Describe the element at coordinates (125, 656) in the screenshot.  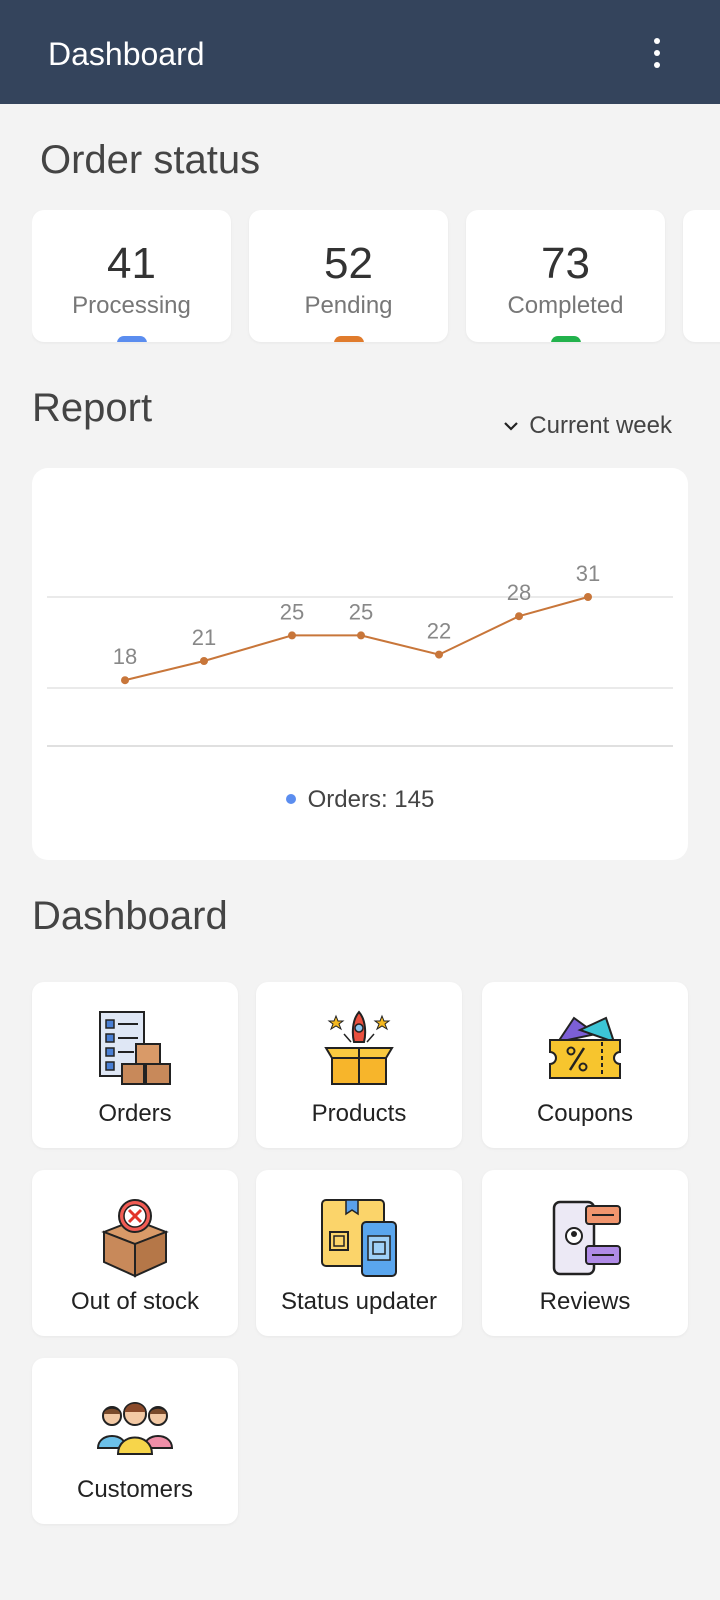
I see `data-label: 18` at that location.